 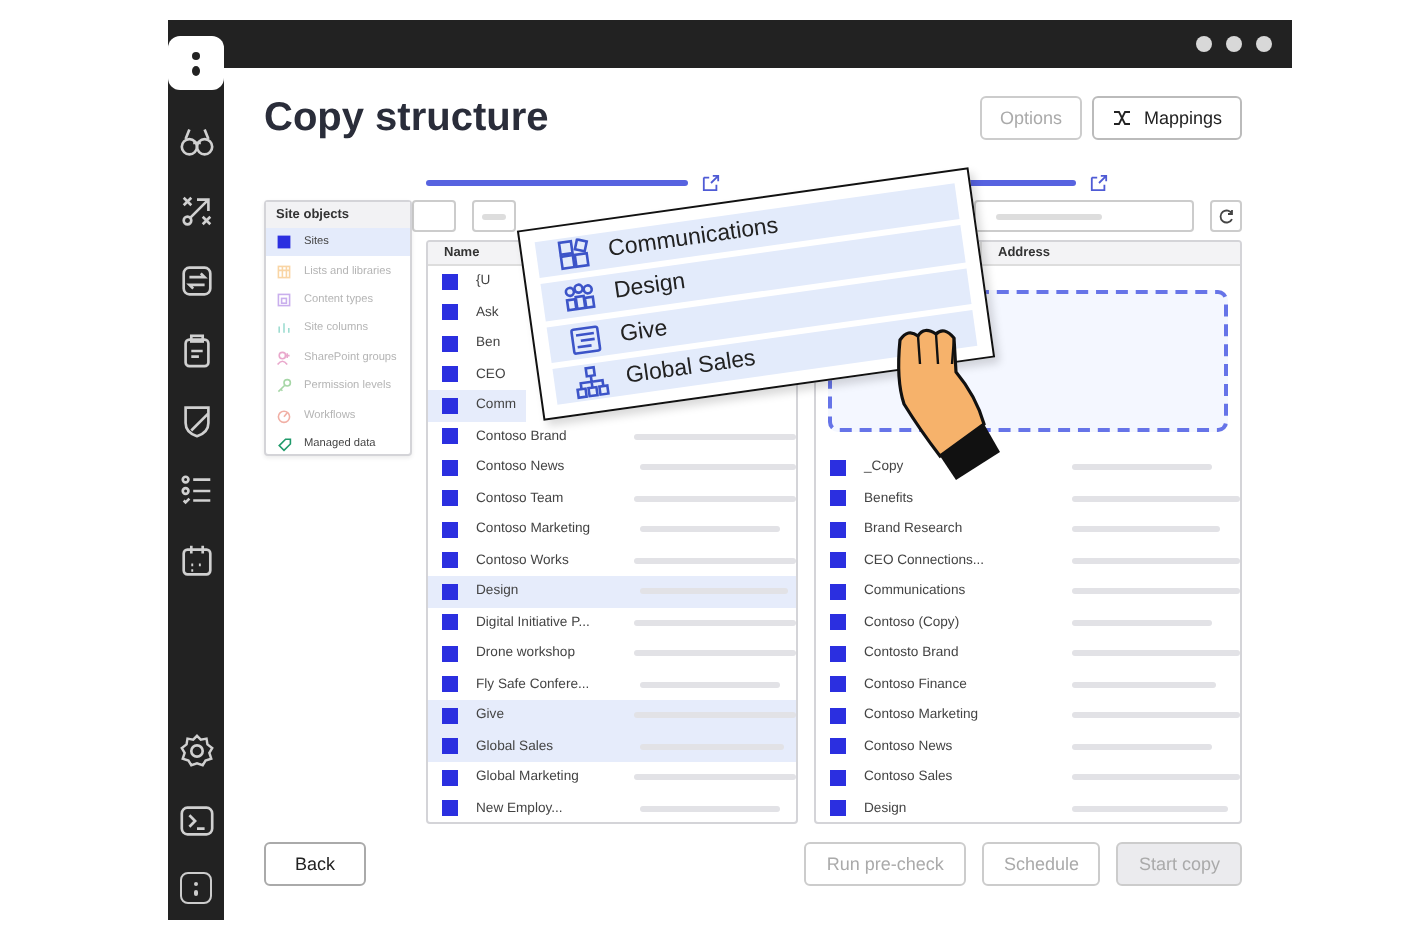 I want to click on page-title: Copy structure, so click(x=407, y=118).